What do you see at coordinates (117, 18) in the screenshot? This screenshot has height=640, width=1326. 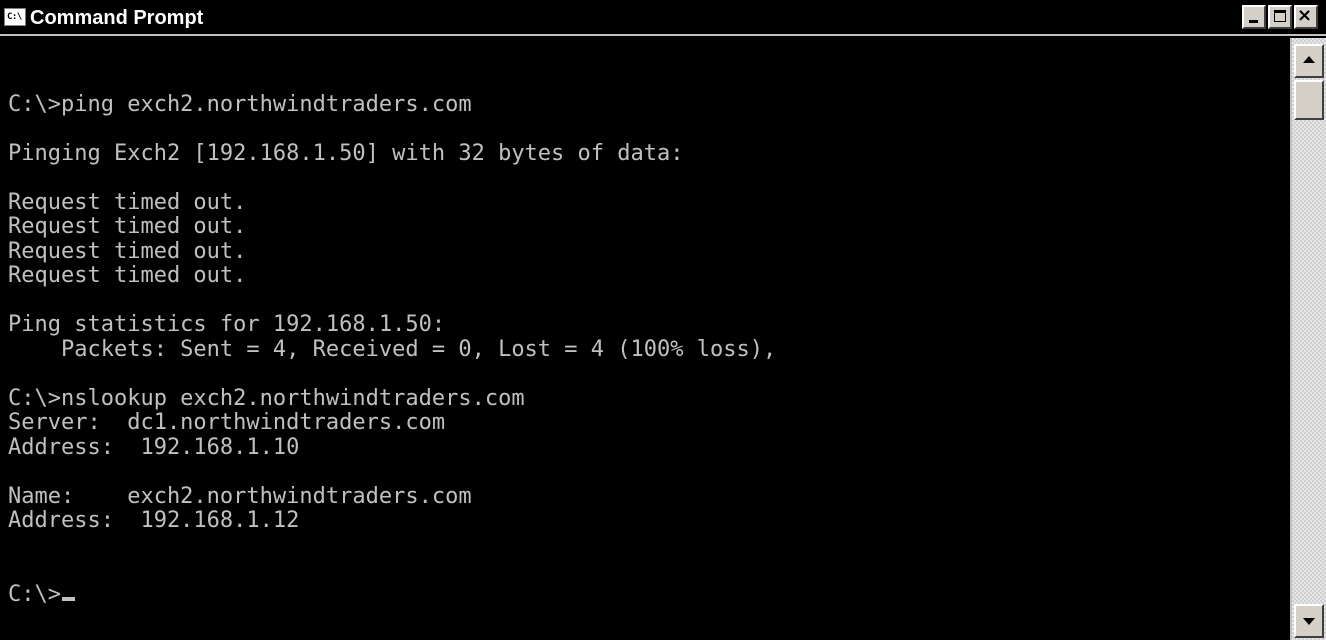 I see `window-title: Command Prompt` at bounding box center [117, 18].